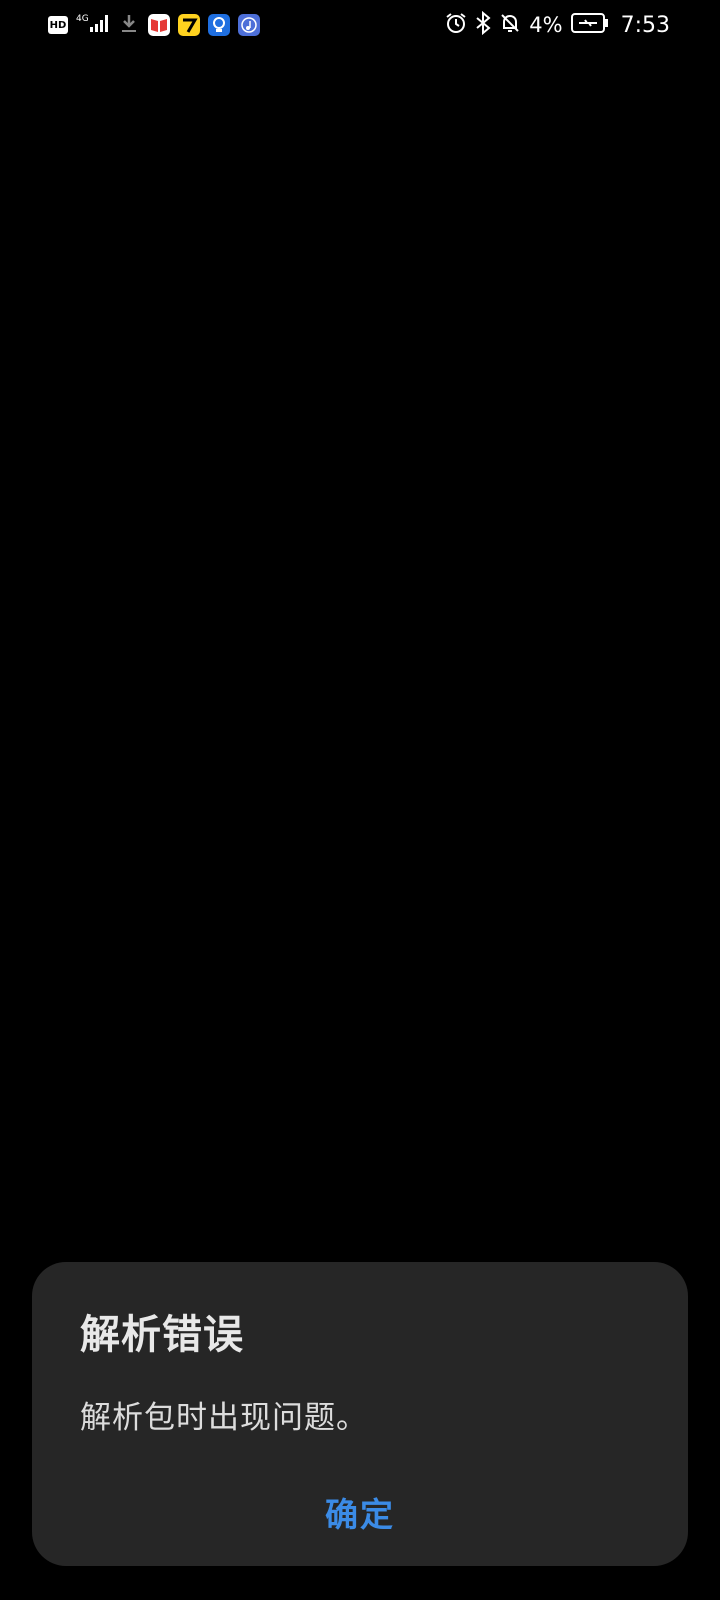 The width and height of the screenshot is (720, 1600). I want to click on seven-app-icon, so click(189, 25).